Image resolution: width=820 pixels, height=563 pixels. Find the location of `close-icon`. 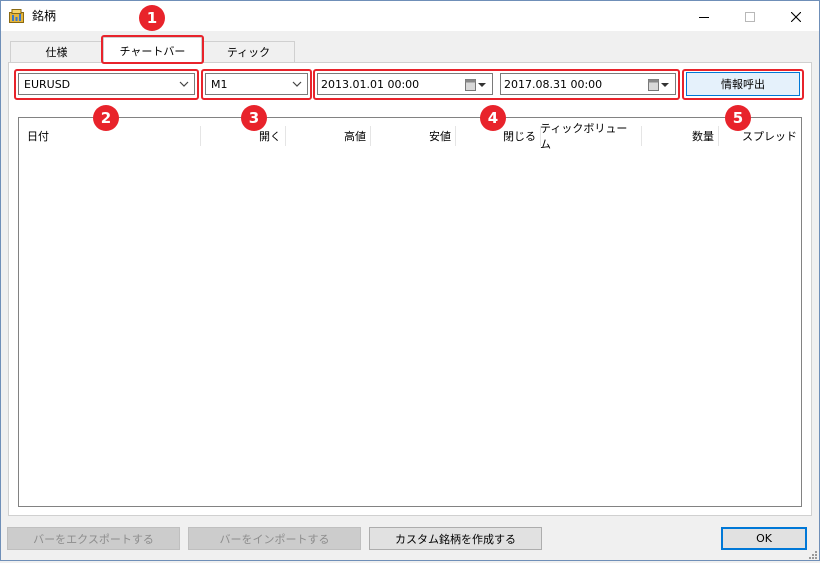

close-icon is located at coordinates (796, 16).